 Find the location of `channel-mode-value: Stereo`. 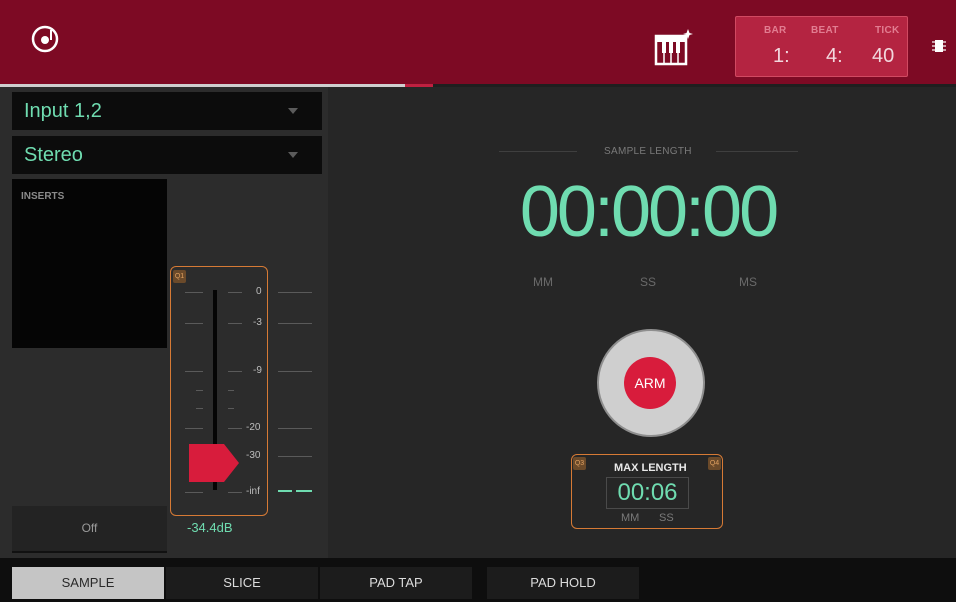

channel-mode-value: Stereo is located at coordinates (53, 155).